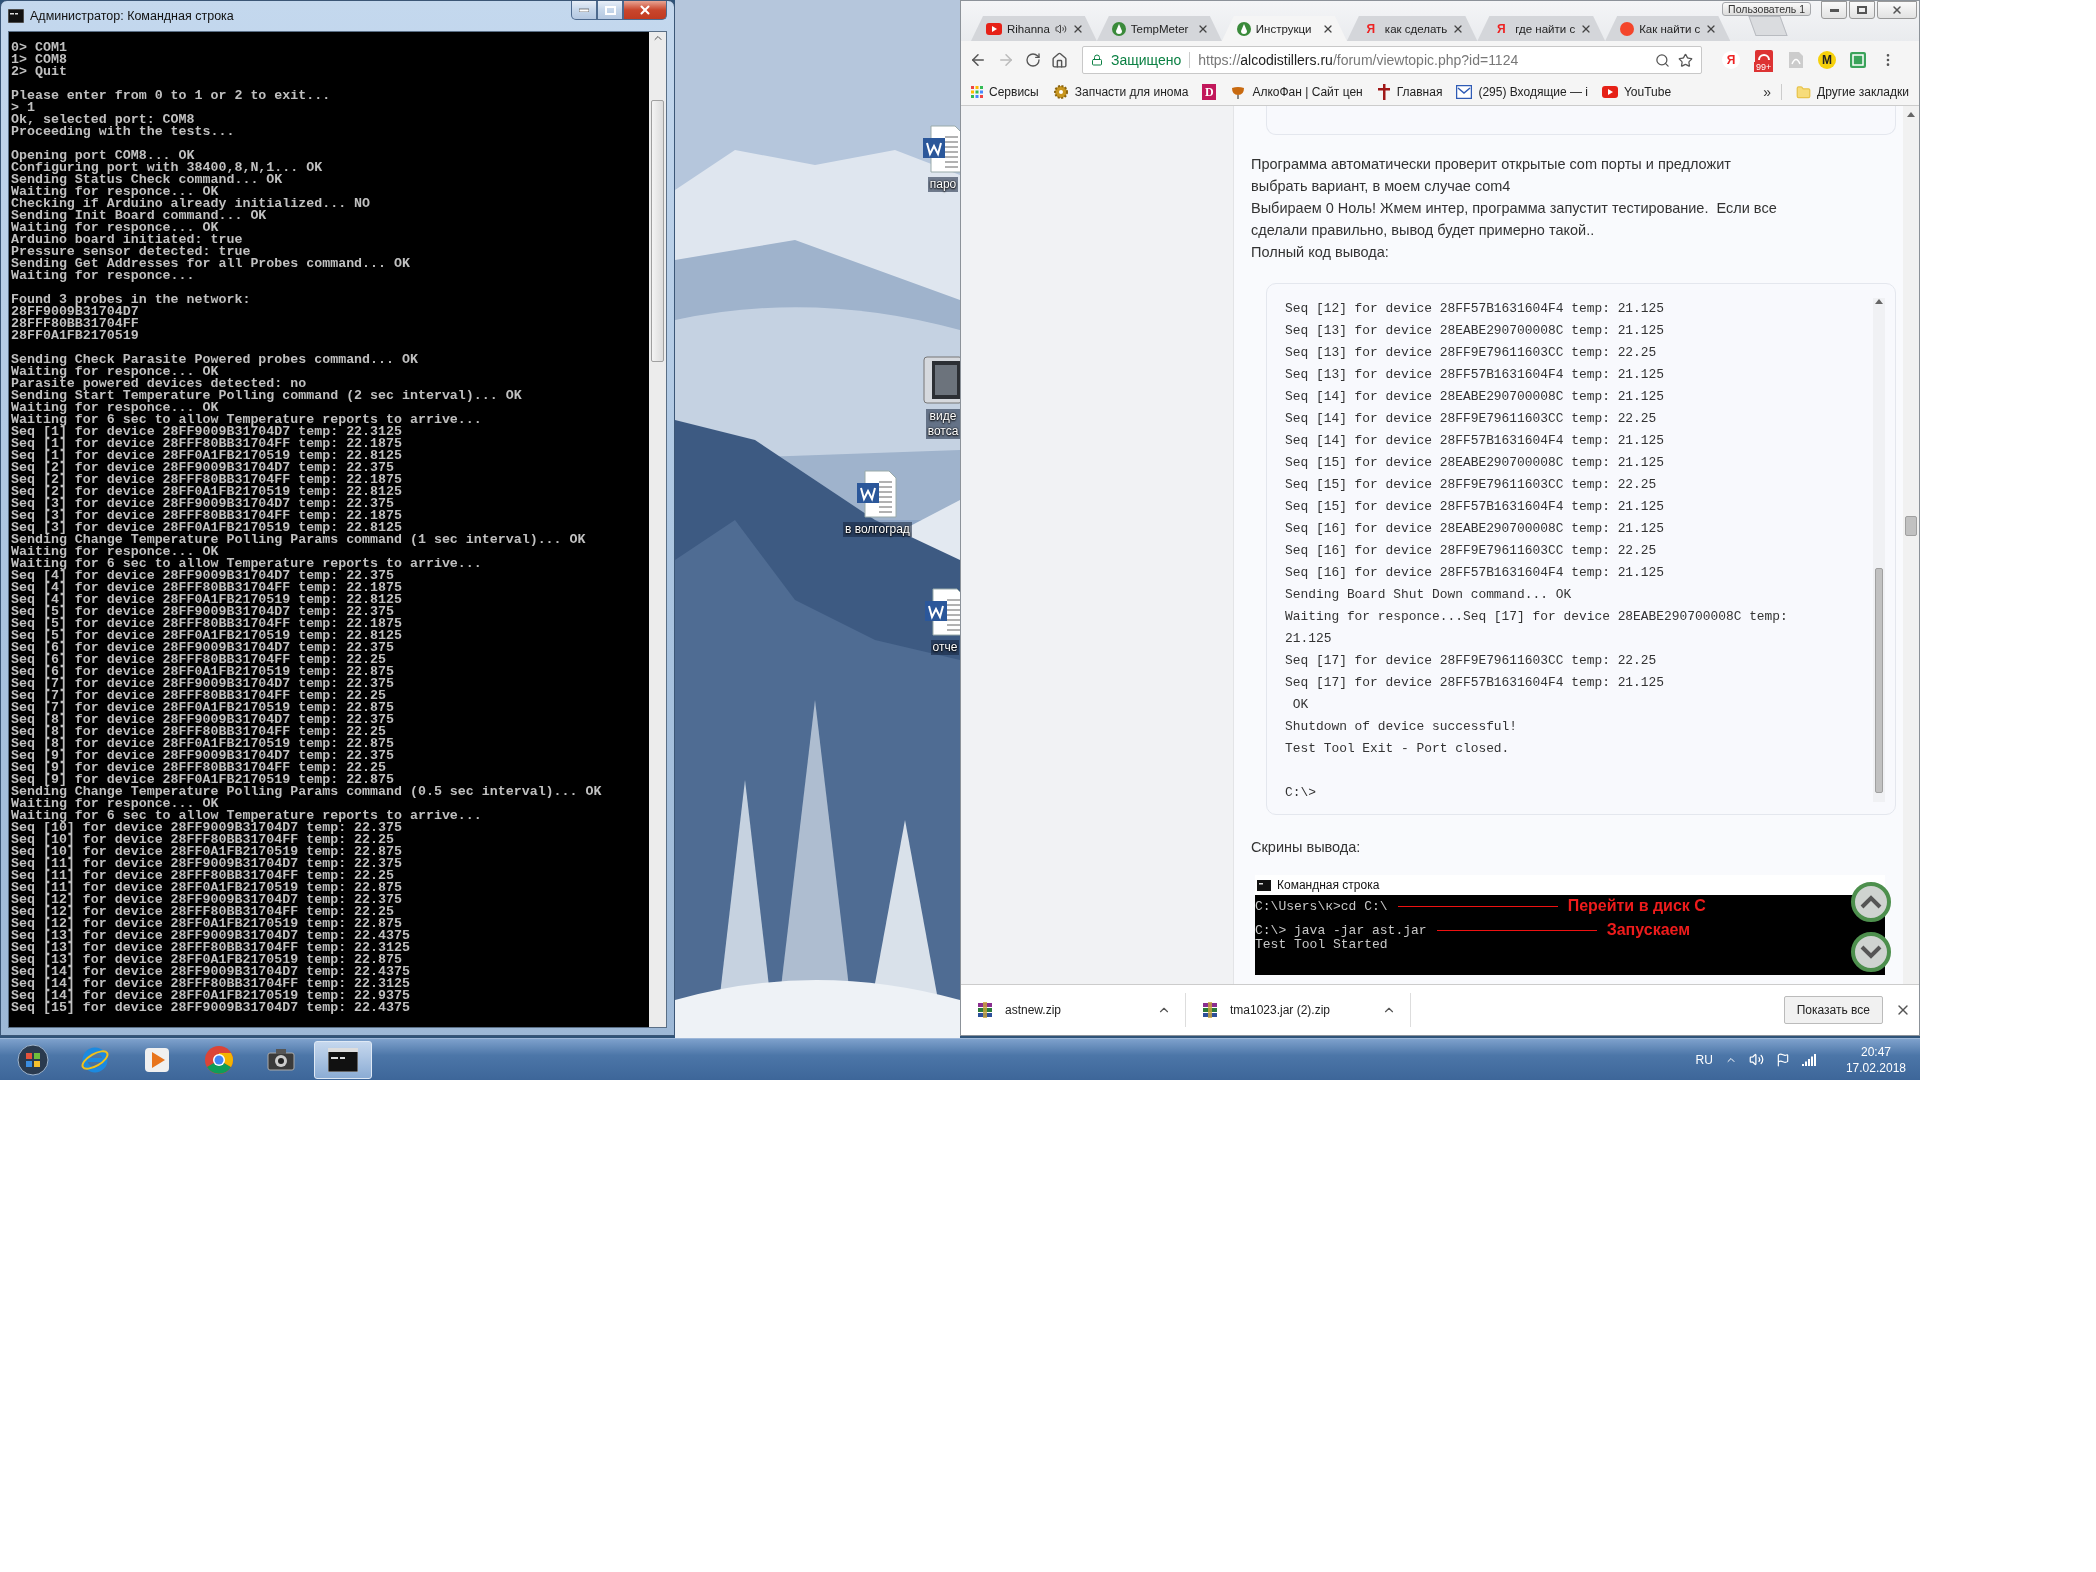 The width and height of the screenshot is (2096, 1572). Describe the element at coordinates (1412, 28) in the screenshot. I see `browser-tab: Я как сделать` at that location.